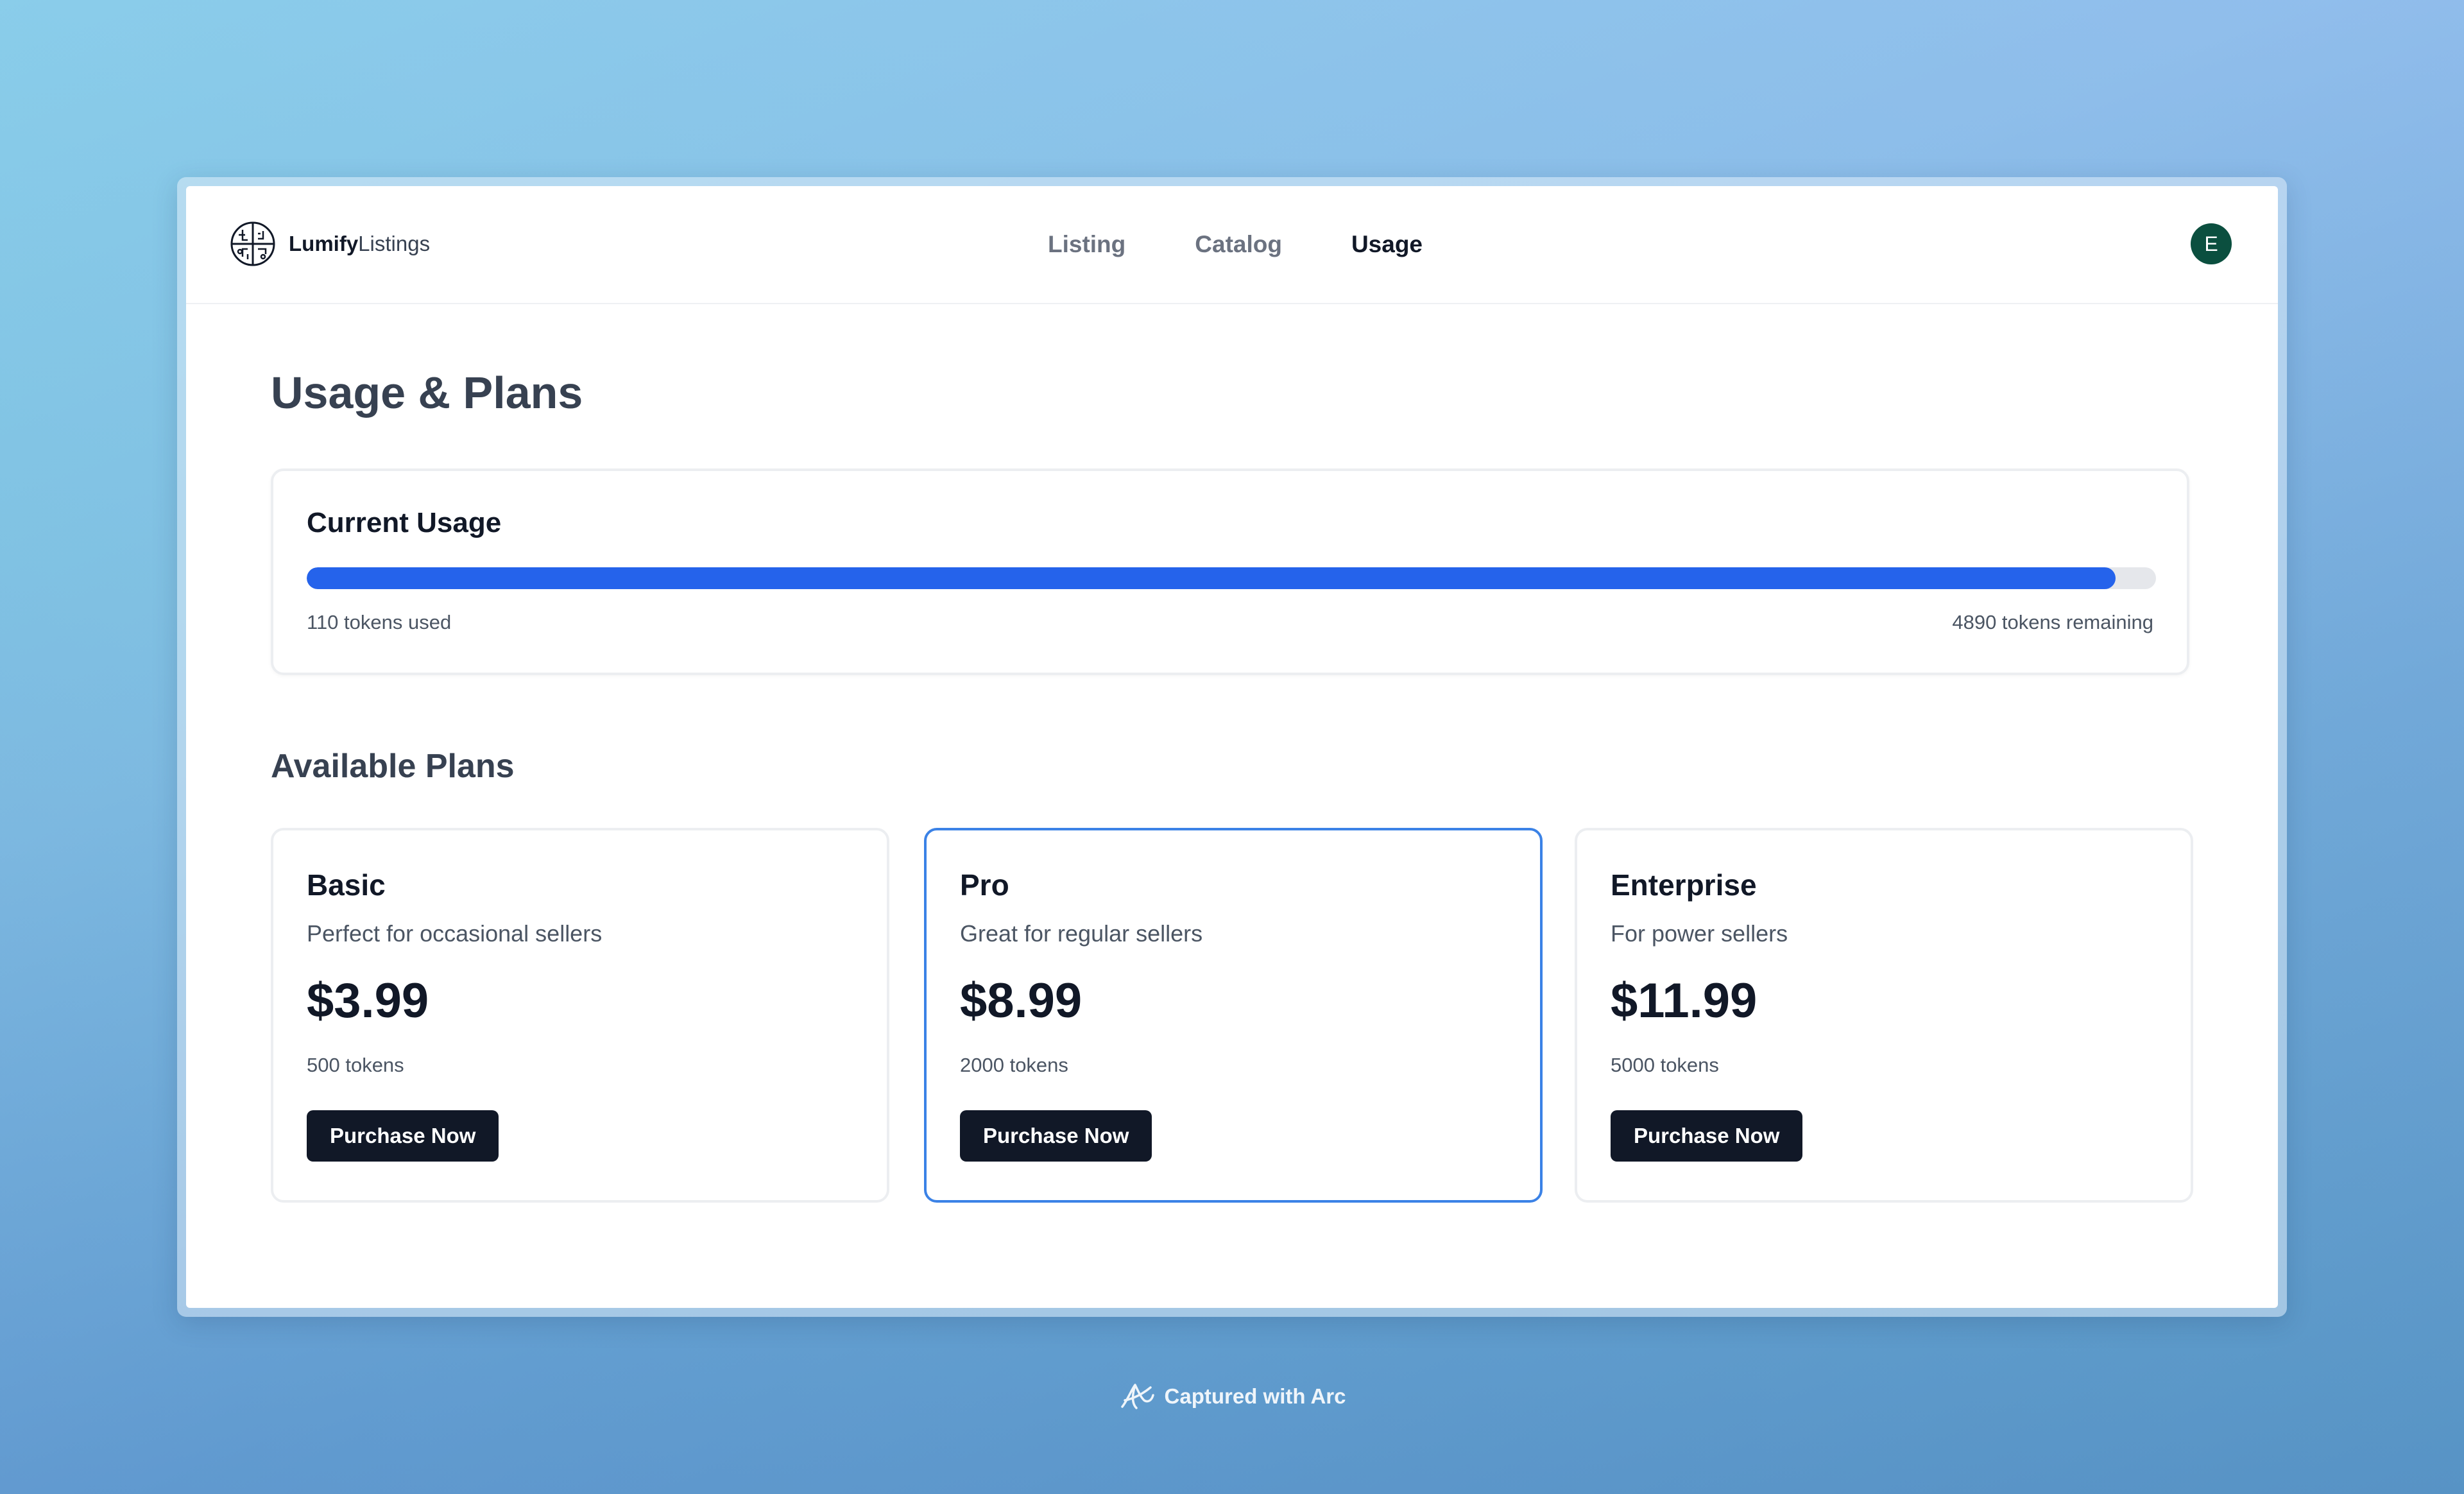 Image resolution: width=2464 pixels, height=1494 pixels. What do you see at coordinates (1021, 1001) in the screenshot?
I see `plan-price: $8.99` at bounding box center [1021, 1001].